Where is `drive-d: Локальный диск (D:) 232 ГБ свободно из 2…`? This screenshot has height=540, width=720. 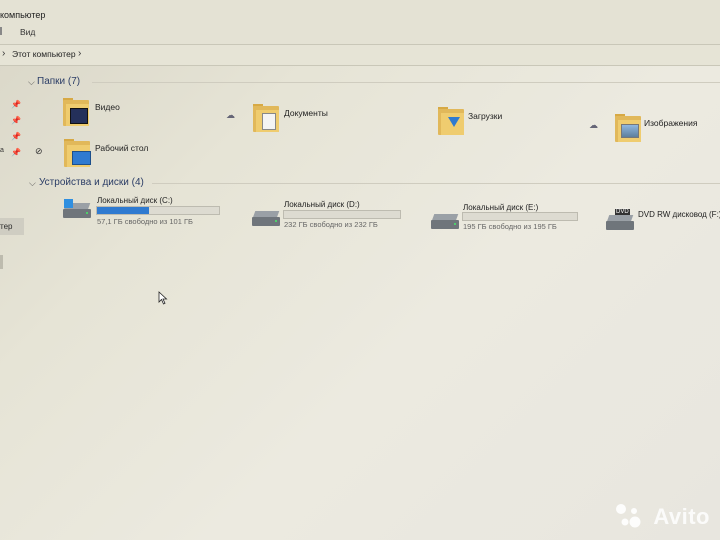 drive-d: Локальный диск (D:) 232 ГБ свободно из 2… is located at coordinates (328, 216).